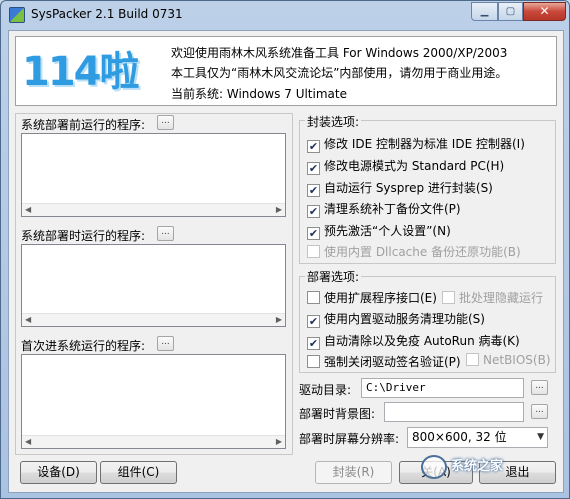 Image resolution: width=570 pixels, height=499 pixels. I want to click on resolution-label: 部署时屏幕分辨率:, so click(349, 439).